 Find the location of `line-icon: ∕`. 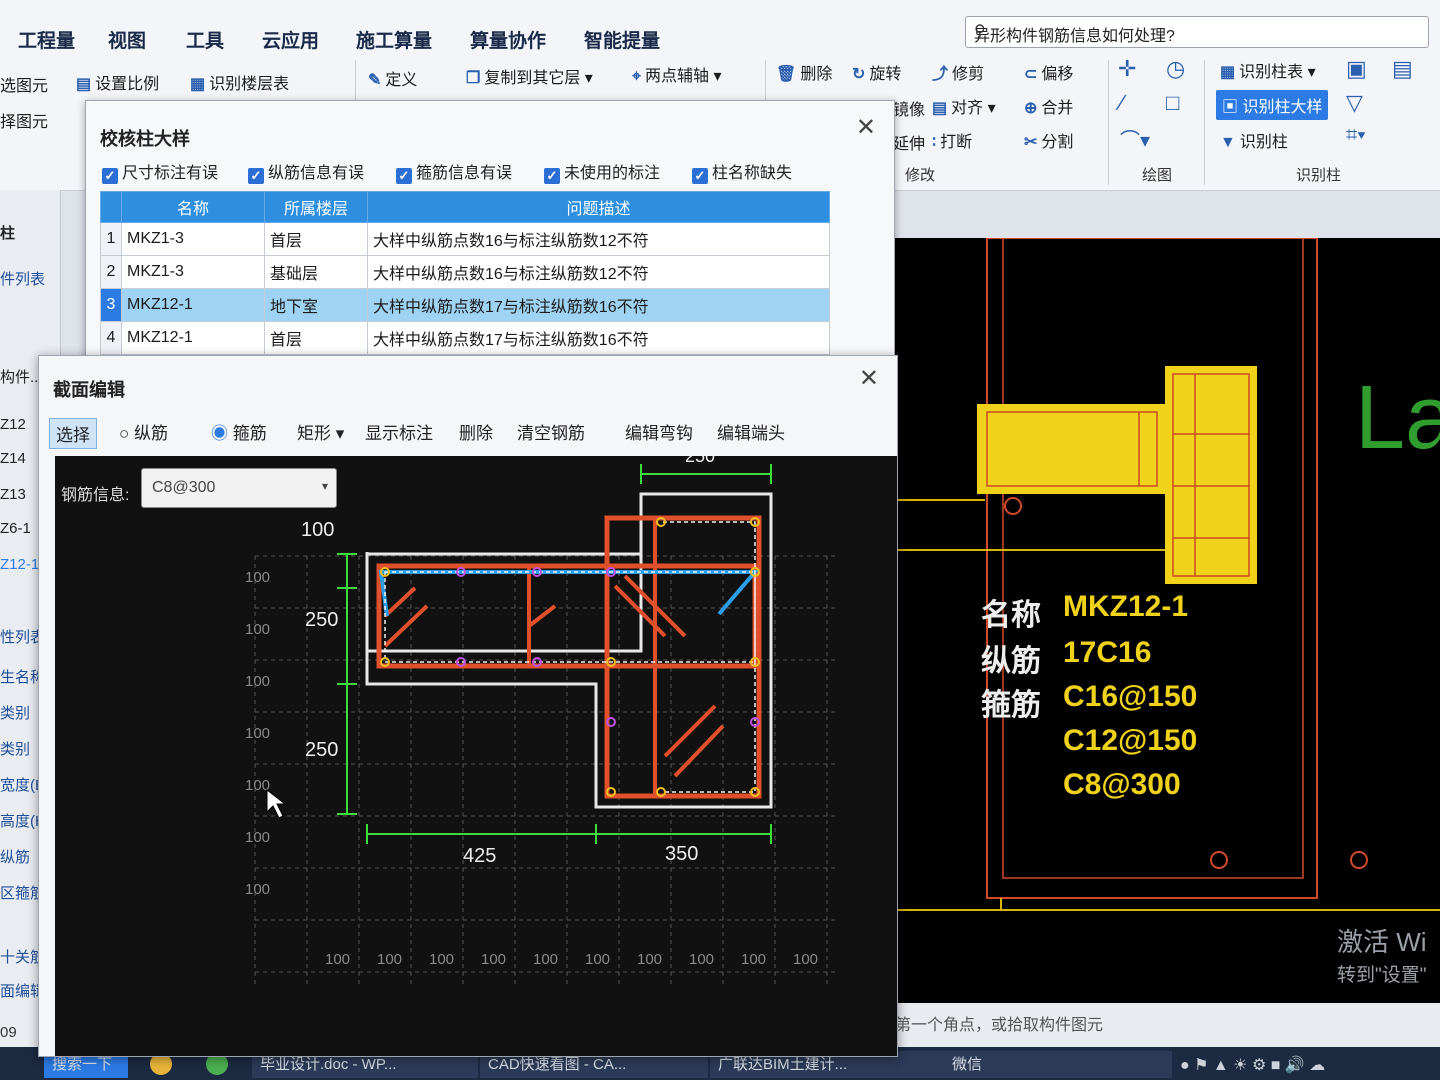

line-icon: ∕ is located at coordinates (1122, 103).